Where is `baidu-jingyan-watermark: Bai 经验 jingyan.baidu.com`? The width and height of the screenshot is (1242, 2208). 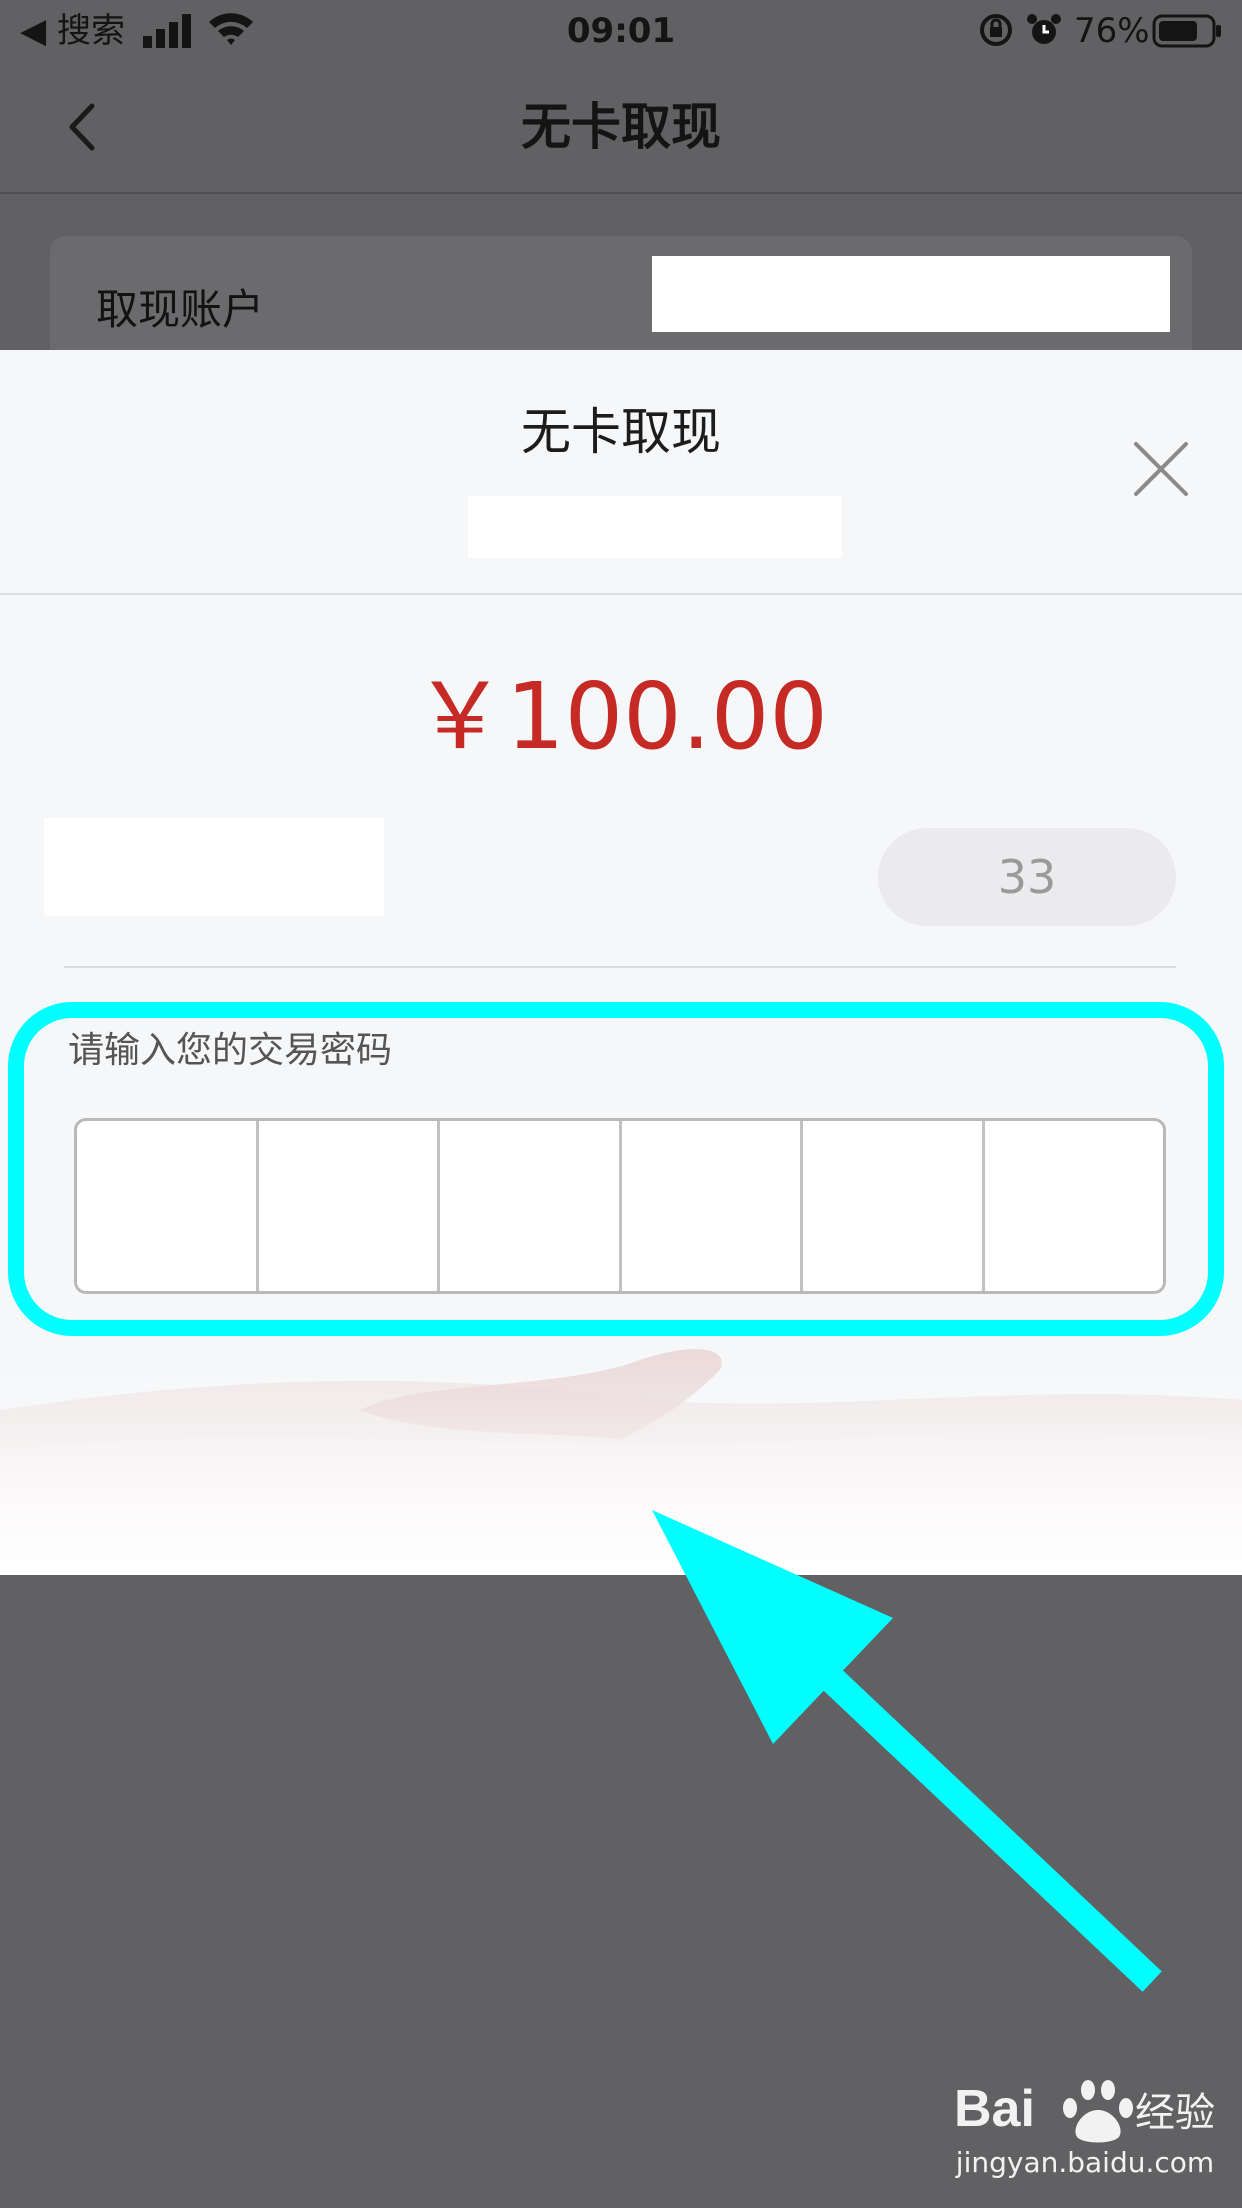
baidu-jingyan-watermark: Bai 经验 jingyan.baidu.com is located at coordinates (1085, 2128).